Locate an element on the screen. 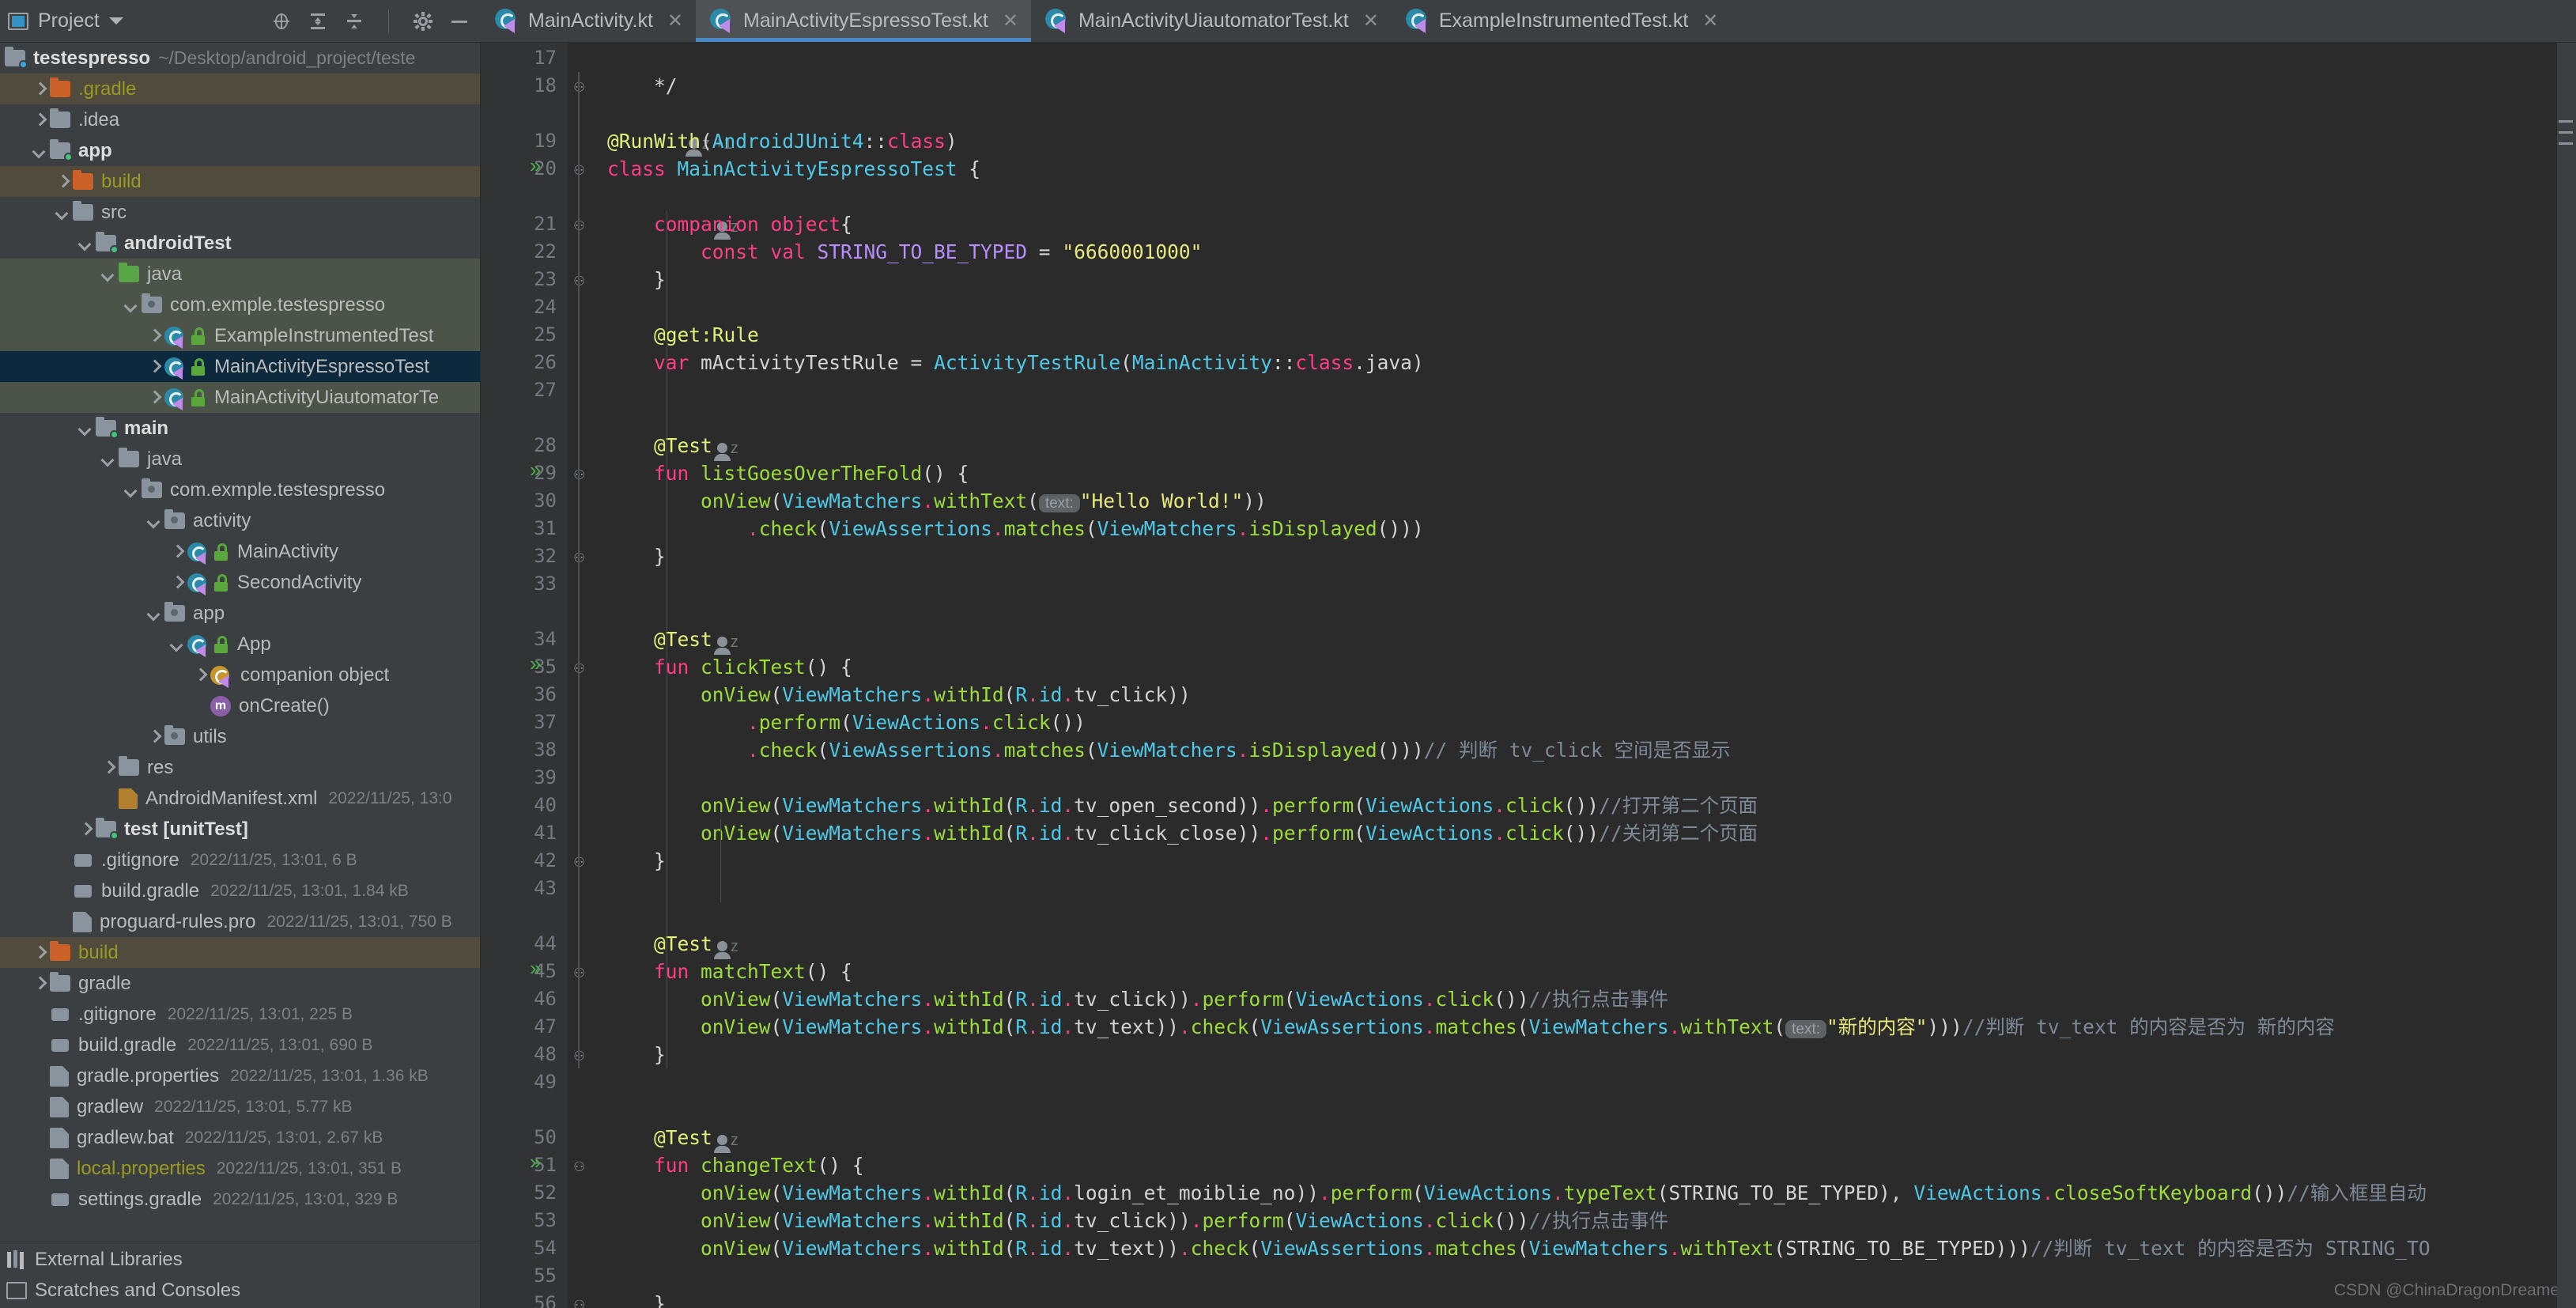 The height and width of the screenshot is (1308, 2576). tree-item-label: java is located at coordinates (165, 459).